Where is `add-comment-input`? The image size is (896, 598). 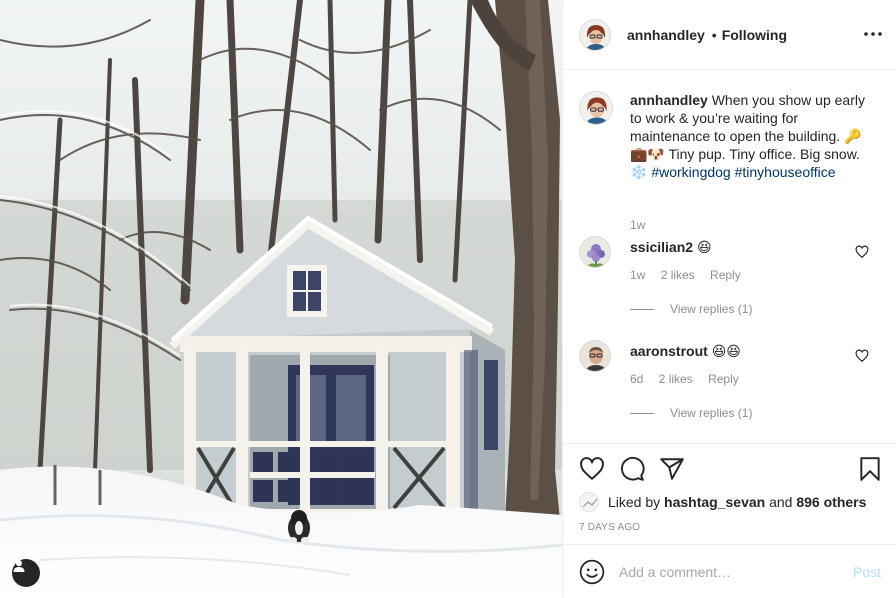
add-comment-input is located at coordinates (724, 571).